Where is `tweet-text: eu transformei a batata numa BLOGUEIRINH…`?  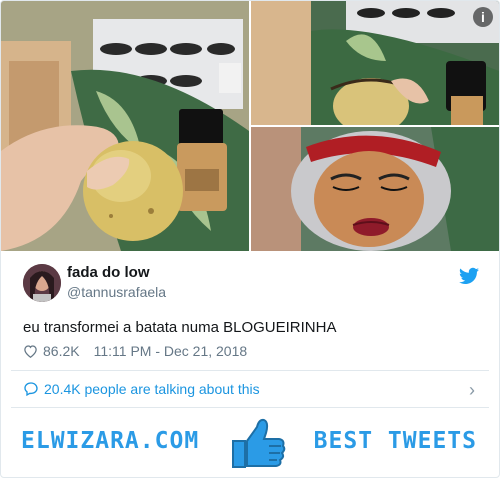
tweet-text: eu transformei a batata numa BLOGUEIRINH… is located at coordinates (180, 327).